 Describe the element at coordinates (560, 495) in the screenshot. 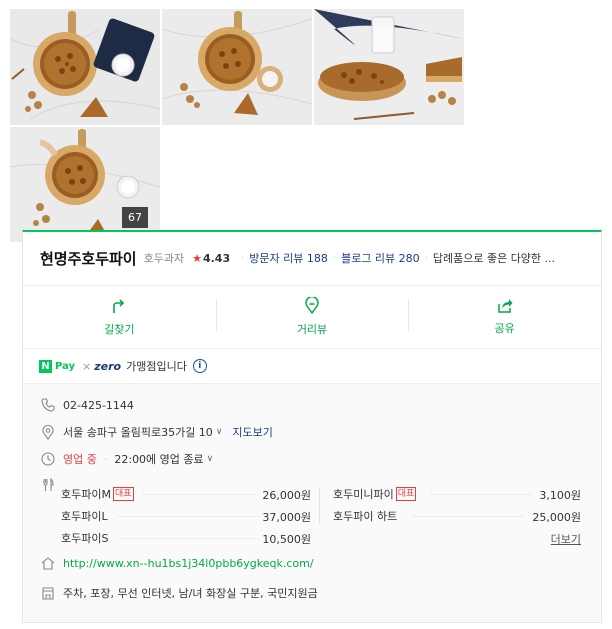

I see `menu-item-price: 3,100원` at that location.